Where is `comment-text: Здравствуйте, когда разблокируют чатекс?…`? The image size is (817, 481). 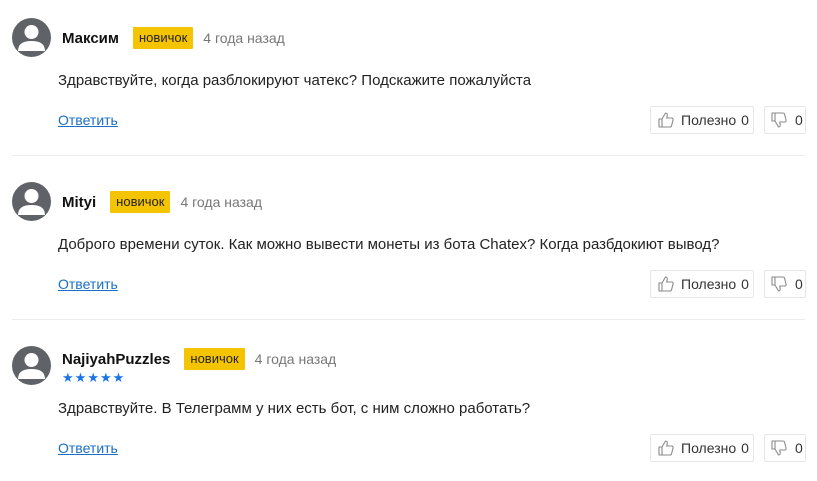 comment-text: Здравствуйте, когда разблокируют чатекс?… is located at coordinates (295, 80).